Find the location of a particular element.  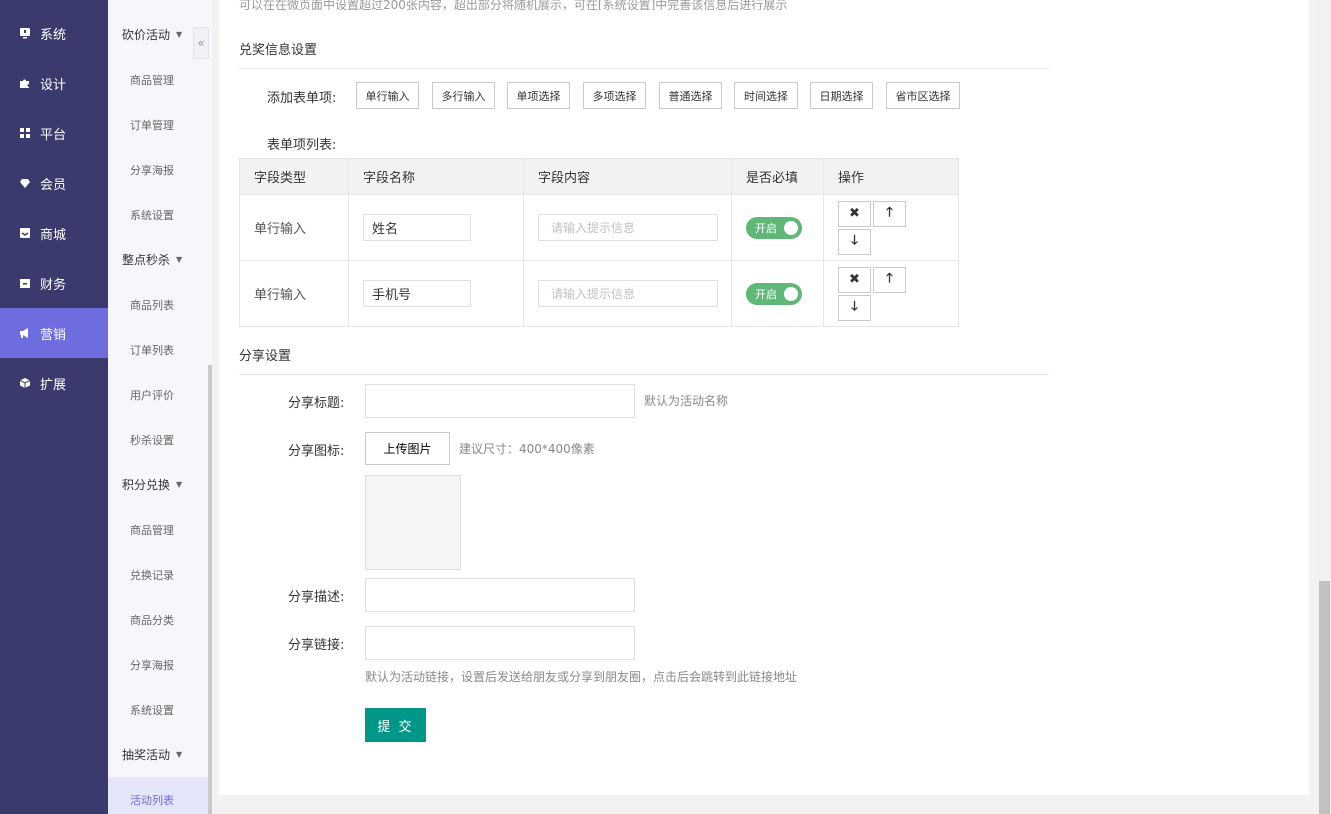

menu-group-flash-sale: 整点秒杀 ▼ is located at coordinates (160, 259).